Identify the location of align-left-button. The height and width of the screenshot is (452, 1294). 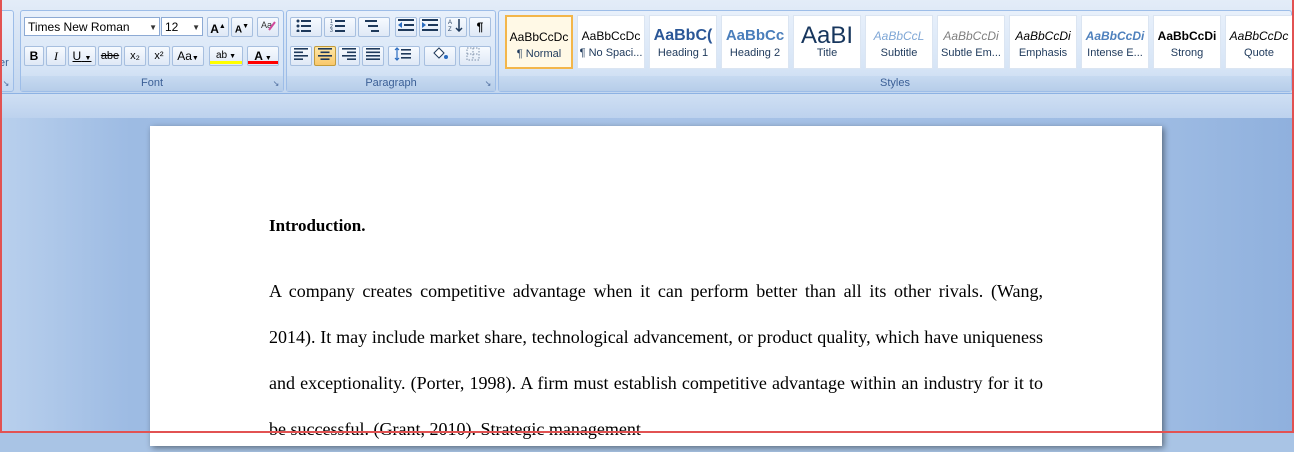
(301, 56).